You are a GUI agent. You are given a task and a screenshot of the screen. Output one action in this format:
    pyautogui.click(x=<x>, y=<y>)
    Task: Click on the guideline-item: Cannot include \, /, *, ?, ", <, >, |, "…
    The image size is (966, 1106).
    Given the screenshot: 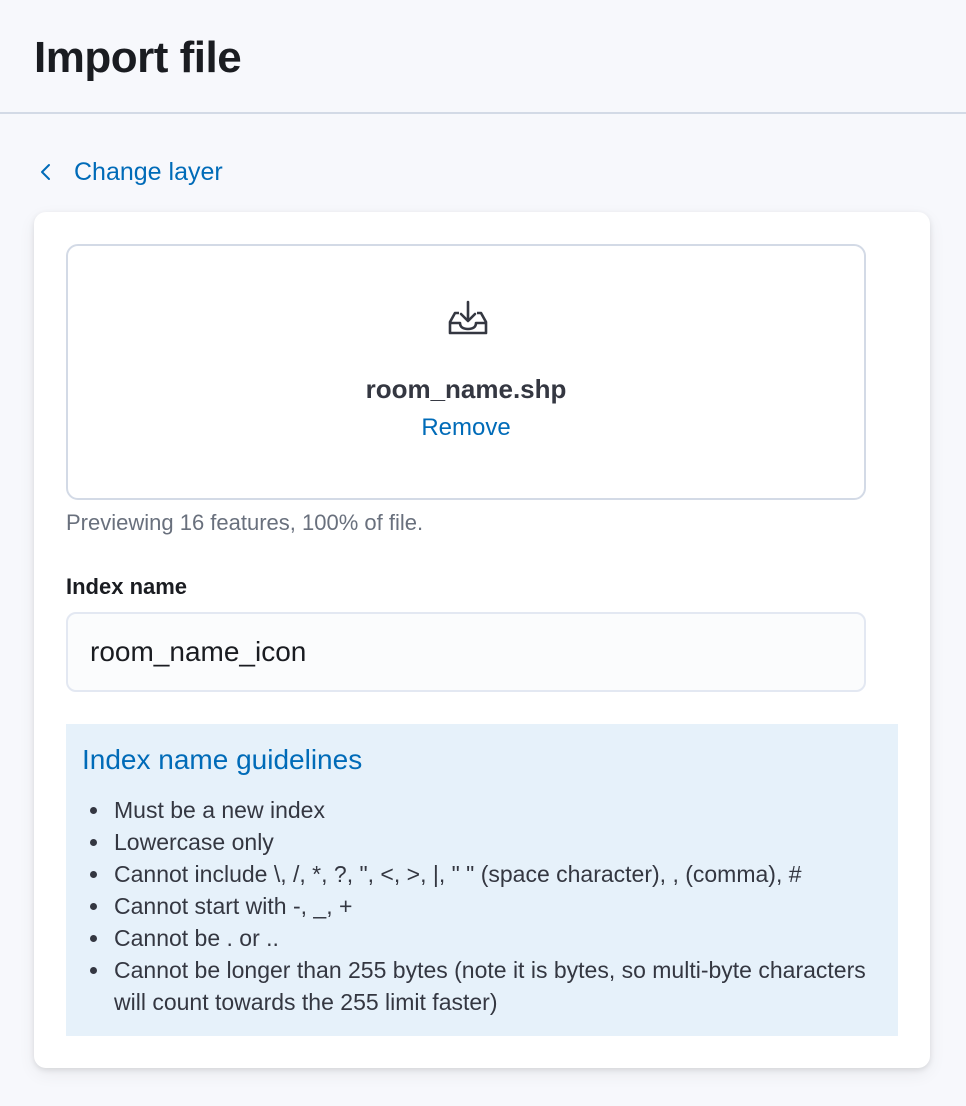 What is the action you would take?
    pyautogui.click(x=486, y=874)
    